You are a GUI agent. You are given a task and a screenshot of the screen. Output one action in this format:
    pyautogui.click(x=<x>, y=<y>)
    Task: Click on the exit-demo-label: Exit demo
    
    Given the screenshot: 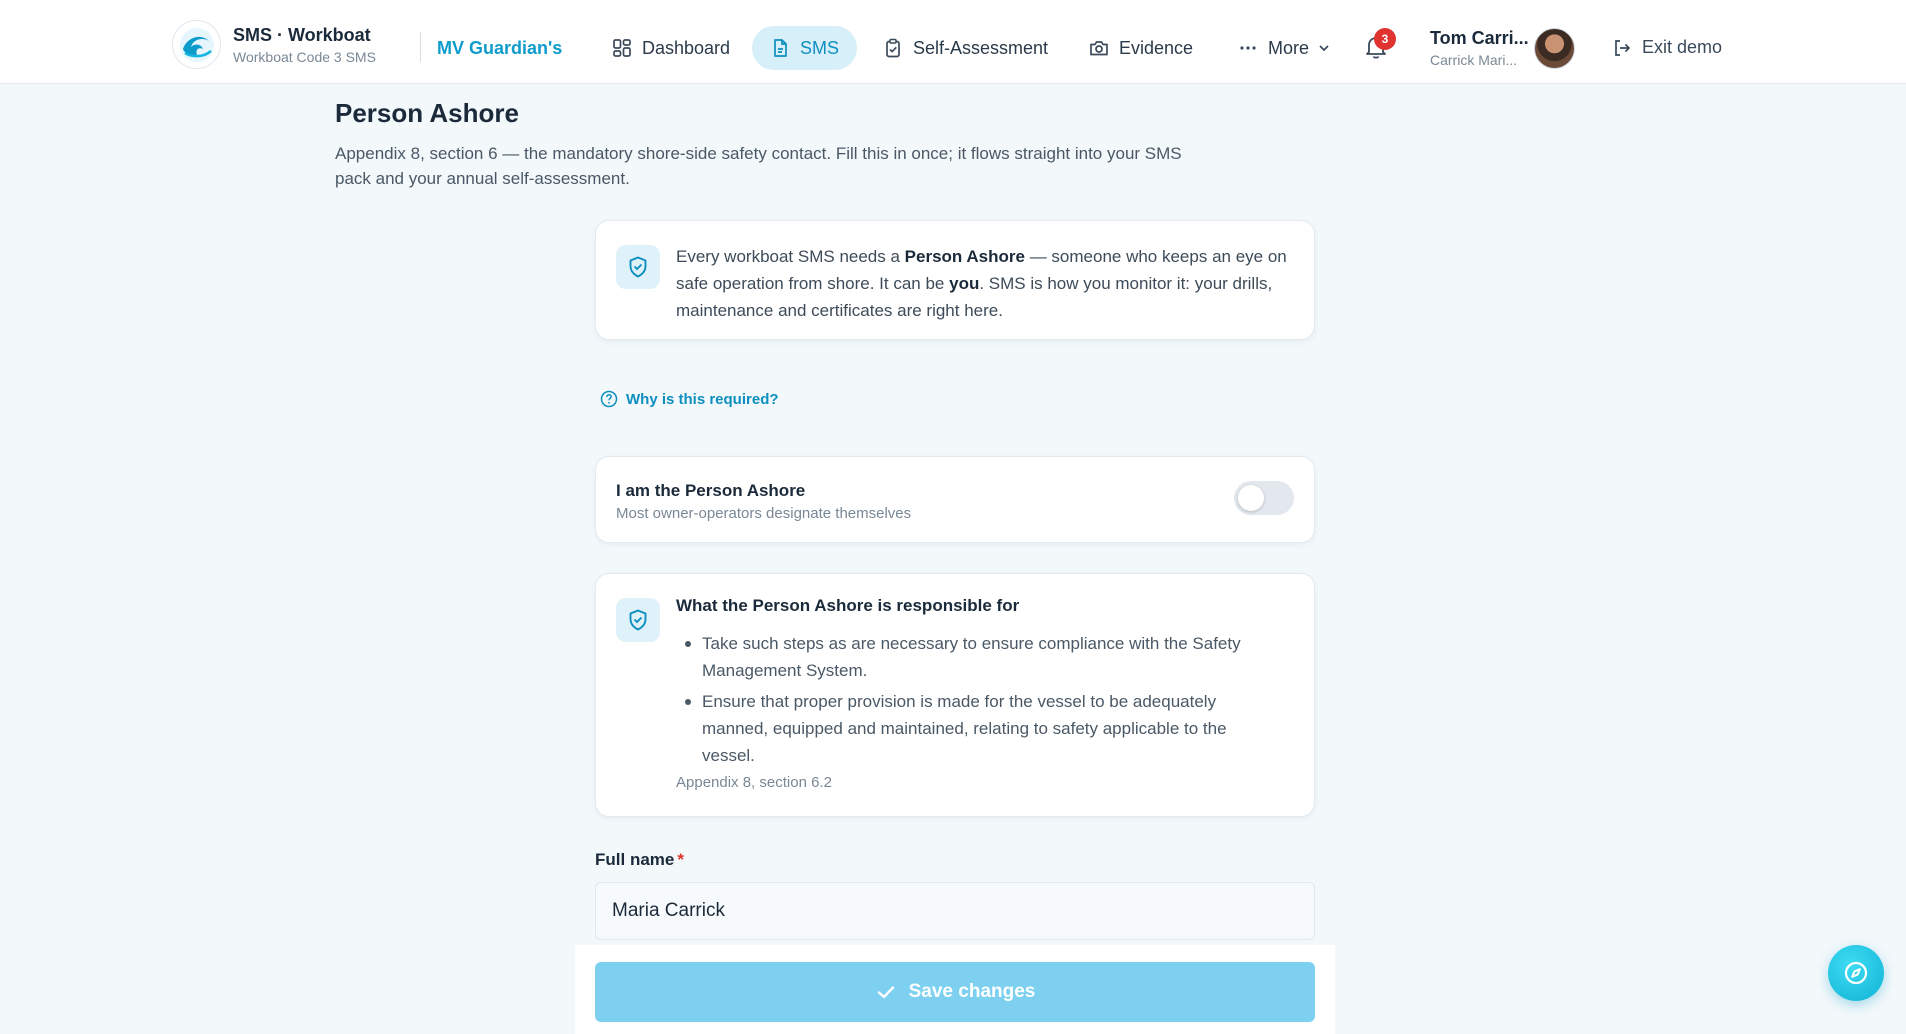 What is the action you would take?
    pyautogui.click(x=1682, y=47)
    